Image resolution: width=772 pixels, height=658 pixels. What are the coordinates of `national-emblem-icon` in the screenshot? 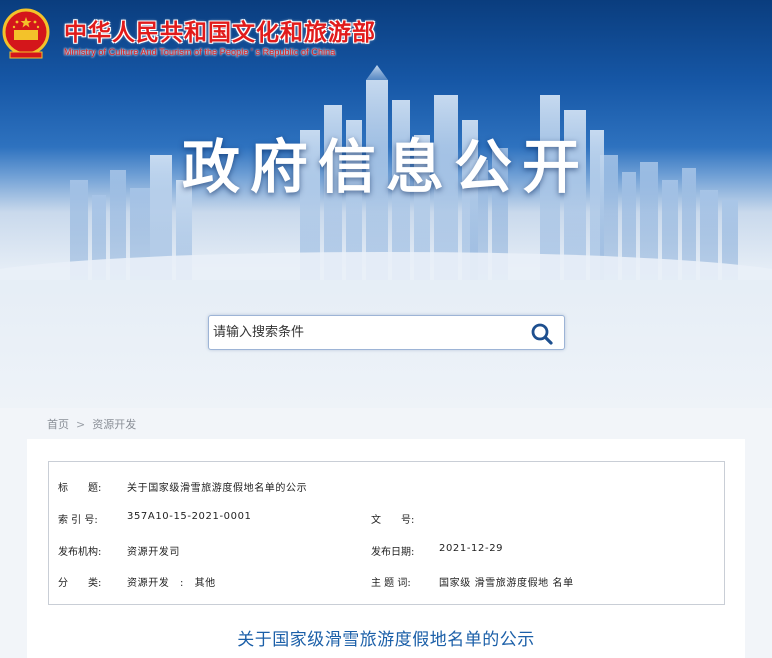 It's located at (26, 33).